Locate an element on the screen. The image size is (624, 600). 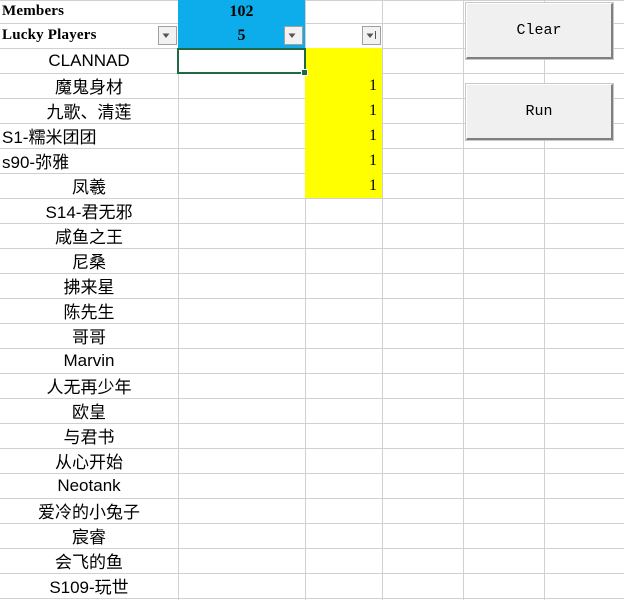
clear-button-label: Clear is located at coordinates (539, 30).